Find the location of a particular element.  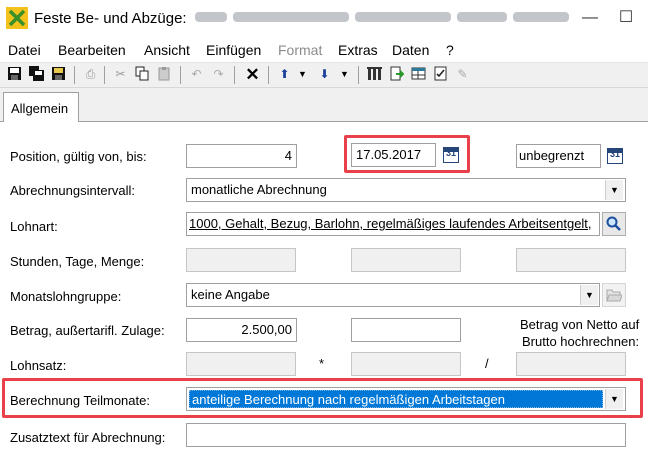

rate-label: Lohnsatz: is located at coordinates (38, 365).